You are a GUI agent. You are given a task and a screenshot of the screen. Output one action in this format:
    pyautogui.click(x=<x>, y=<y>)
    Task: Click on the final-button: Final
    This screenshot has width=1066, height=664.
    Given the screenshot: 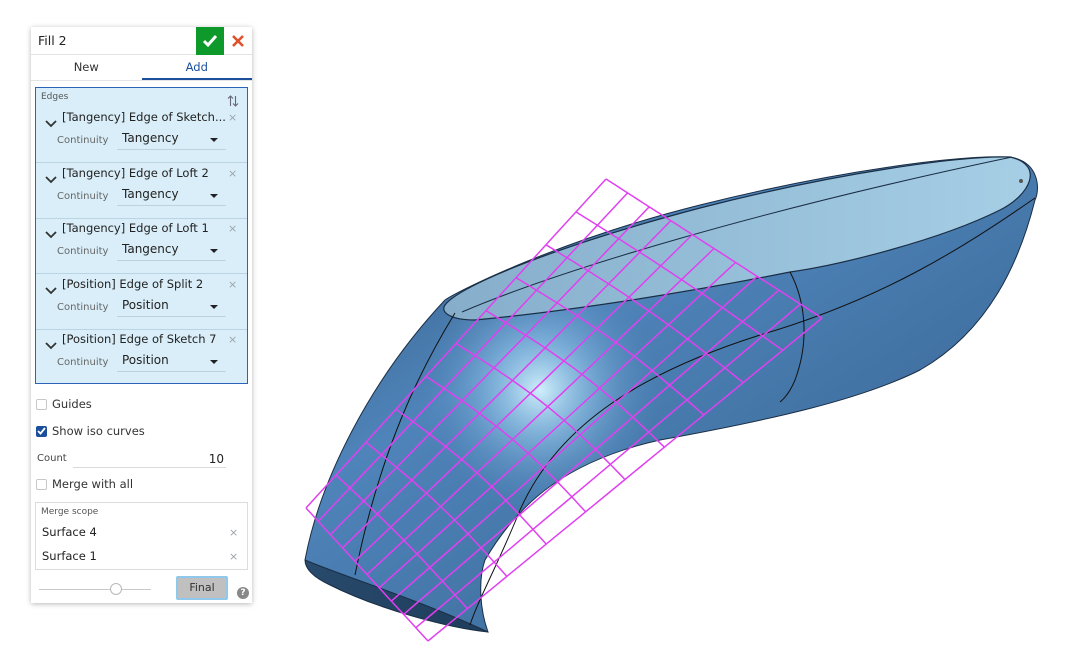 What is the action you would take?
    pyautogui.click(x=202, y=588)
    